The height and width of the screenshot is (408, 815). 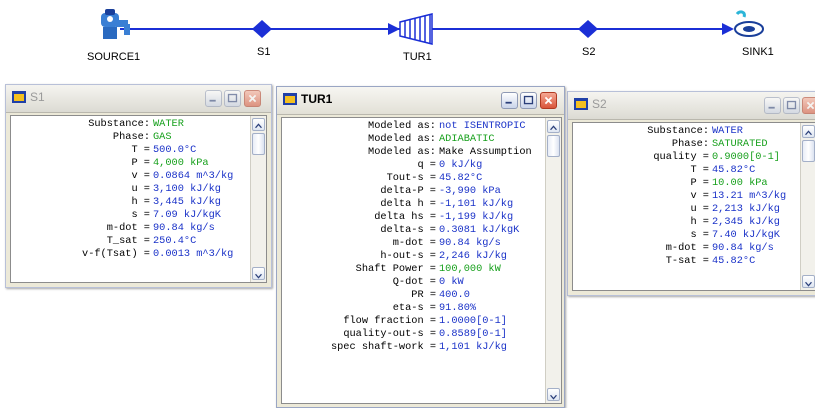 I want to click on property-value: 400.0, so click(x=454, y=295).